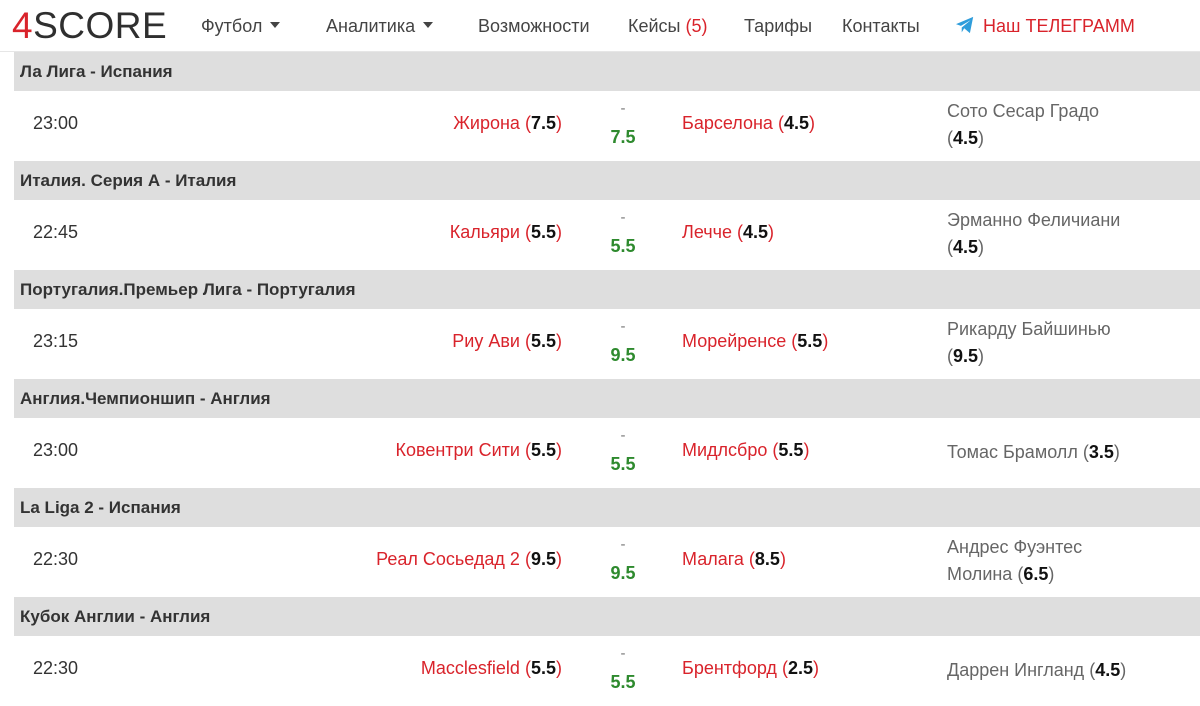  What do you see at coordinates (607, 616) in the screenshot?
I see `league-header: Кубок Англии - Англия` at bounding box center [607, 616].